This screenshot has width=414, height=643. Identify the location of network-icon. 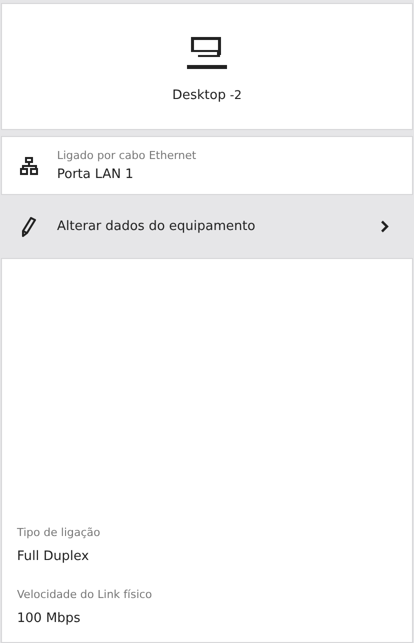
(29, 165).